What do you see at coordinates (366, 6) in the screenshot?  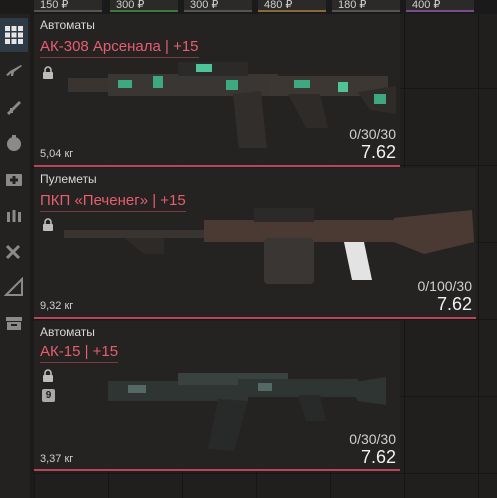 I see `price-cell: 180 ₽` at bounding box center [366, 6].